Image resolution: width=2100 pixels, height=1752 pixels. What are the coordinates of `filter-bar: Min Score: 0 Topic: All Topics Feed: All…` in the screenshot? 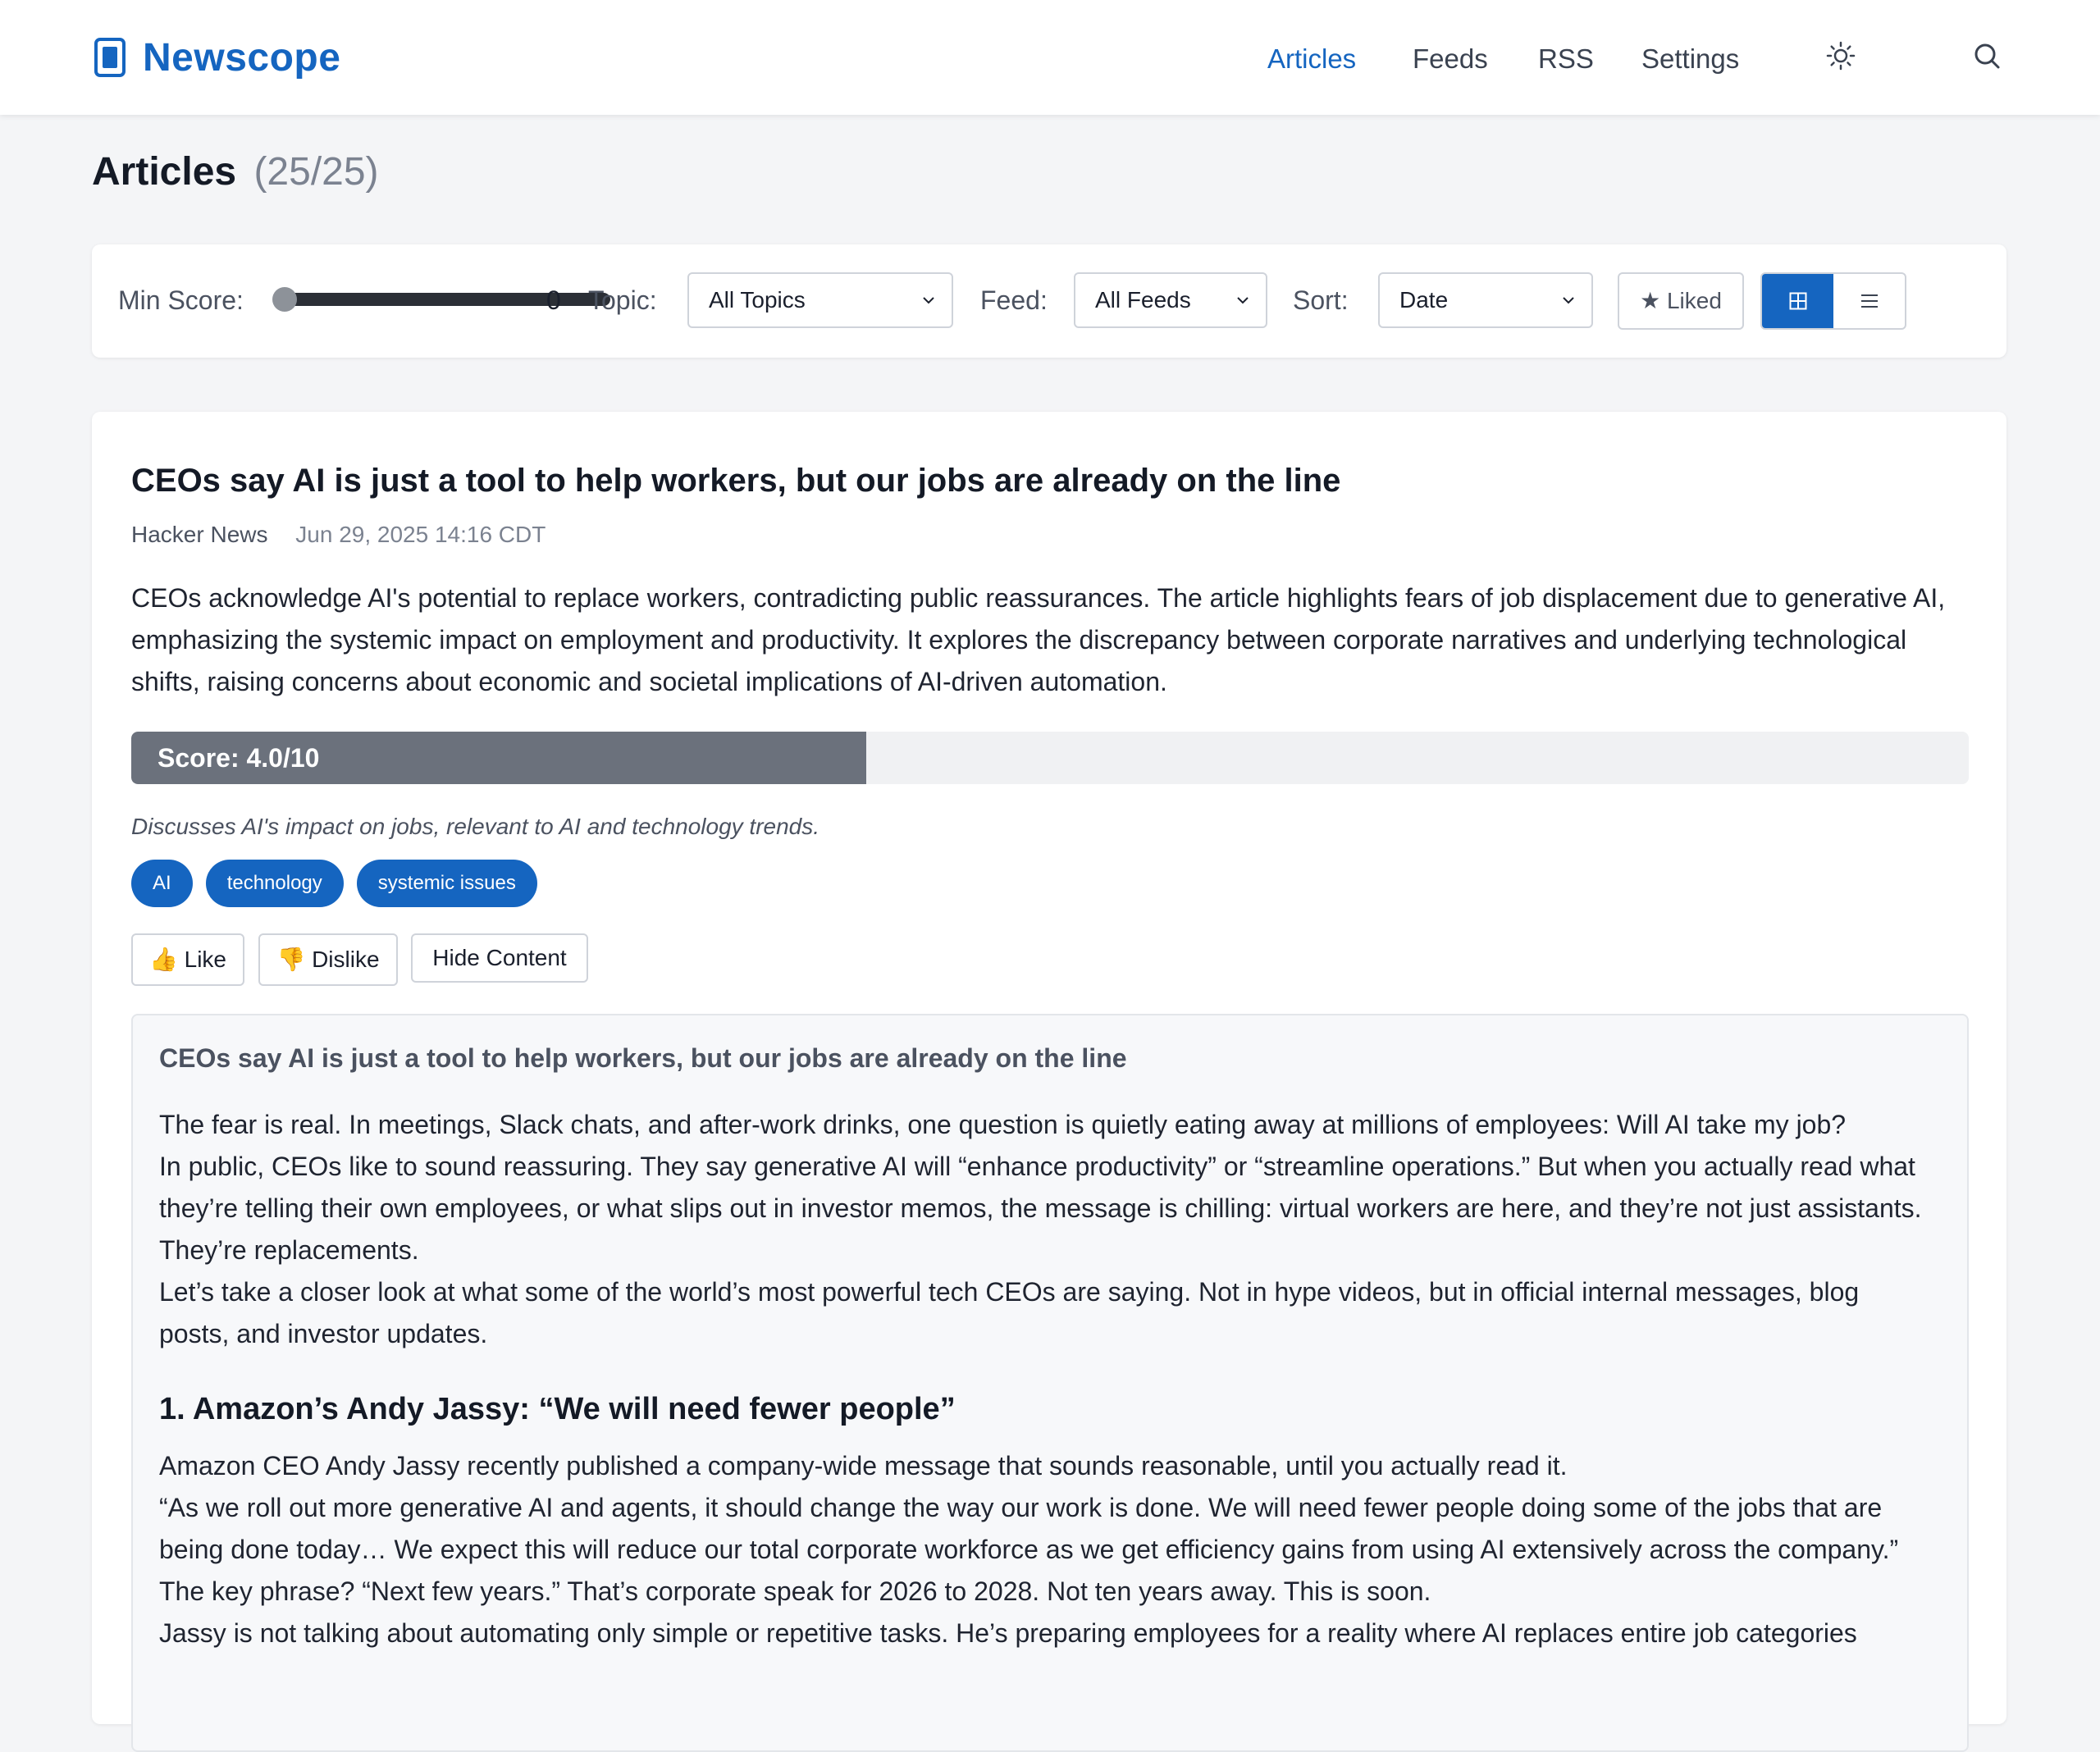 It's located at (1049, 301).